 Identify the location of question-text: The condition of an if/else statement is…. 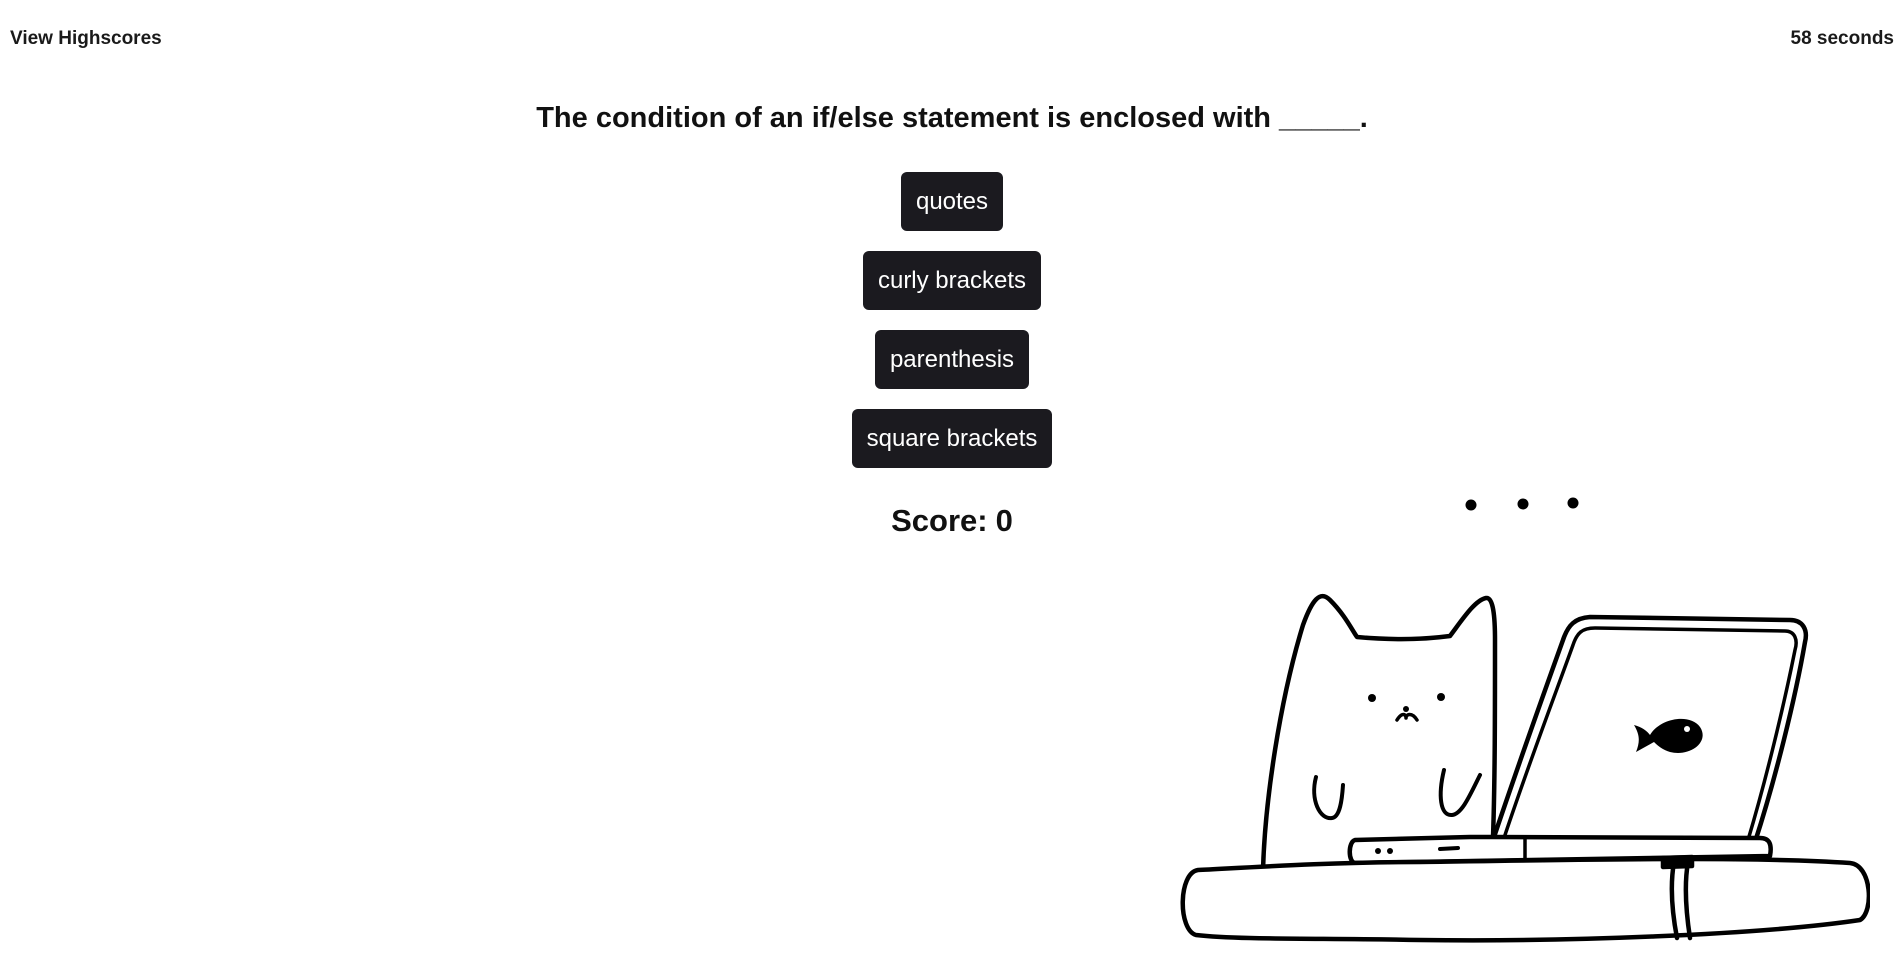
(952, 118).